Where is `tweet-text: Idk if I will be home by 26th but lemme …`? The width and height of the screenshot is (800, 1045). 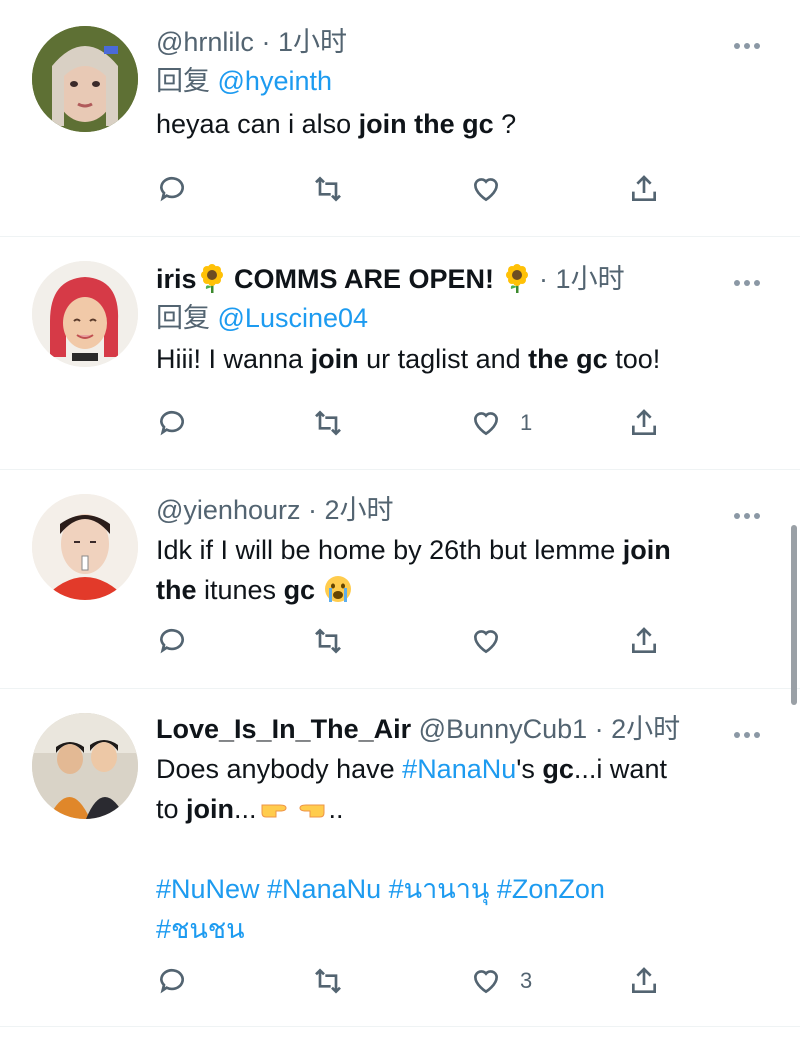 tweet-text: Idk if I will be home by 26th but lemme … is located at coordinates (466, 570).